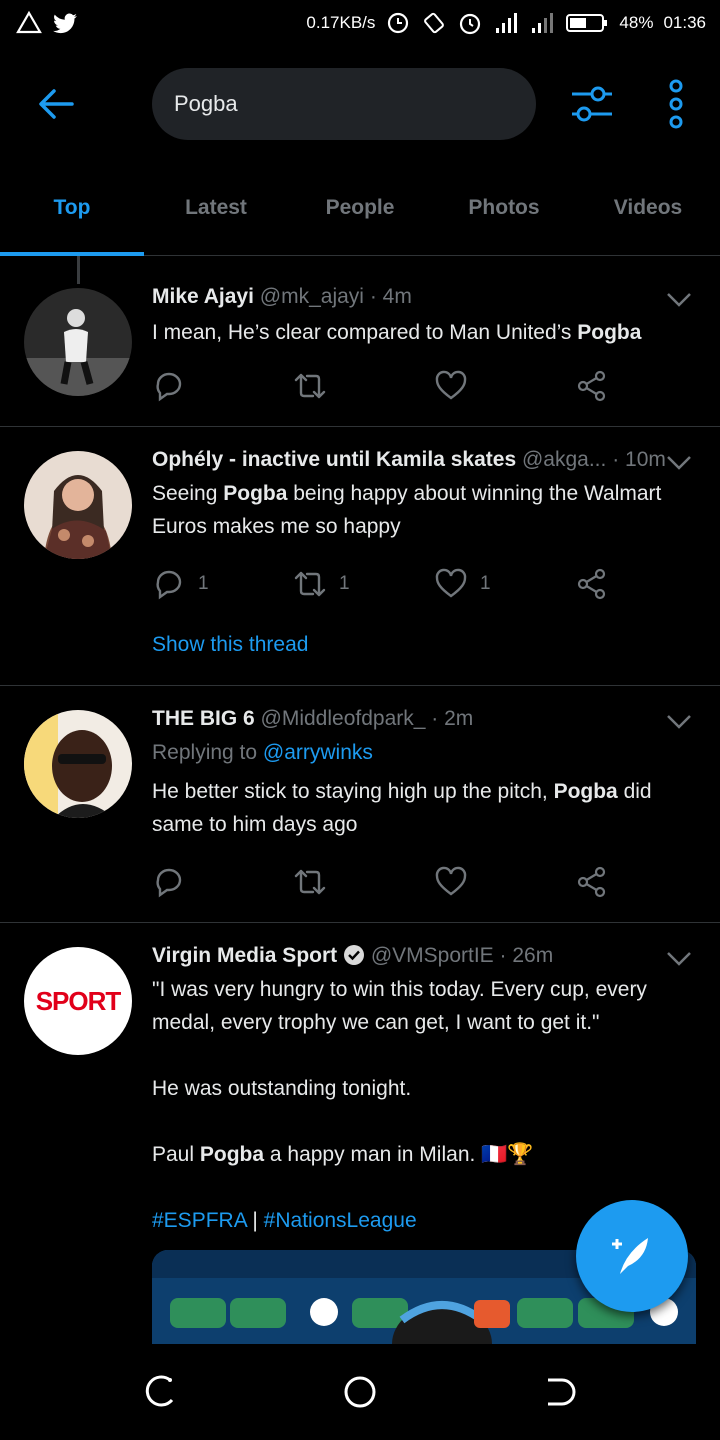 This screenshot has width=720, height=1440. I want to click on more-options-icon, so click(676, 104).